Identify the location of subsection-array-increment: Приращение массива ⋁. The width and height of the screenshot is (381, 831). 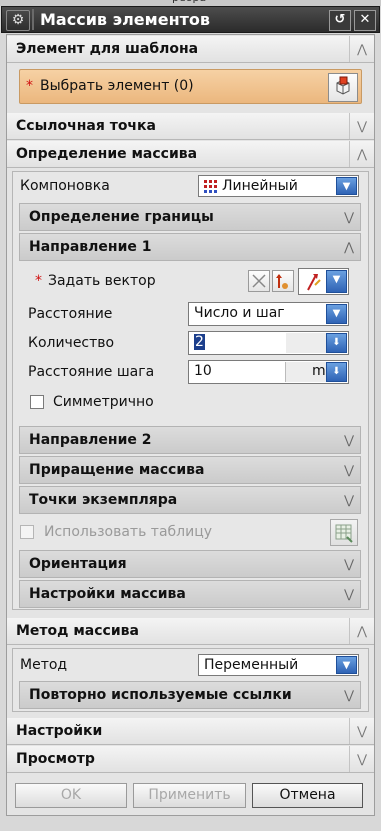
(190, 470).